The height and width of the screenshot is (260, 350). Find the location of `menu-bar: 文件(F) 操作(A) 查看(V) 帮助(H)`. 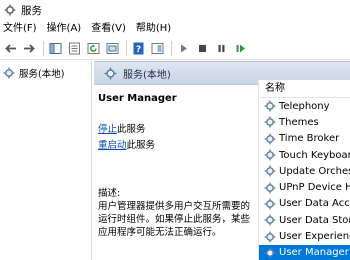

menu-bar: 文件(F) 操作(A) 查看(V) 帮助(H) is located at coordinates (175, 29).